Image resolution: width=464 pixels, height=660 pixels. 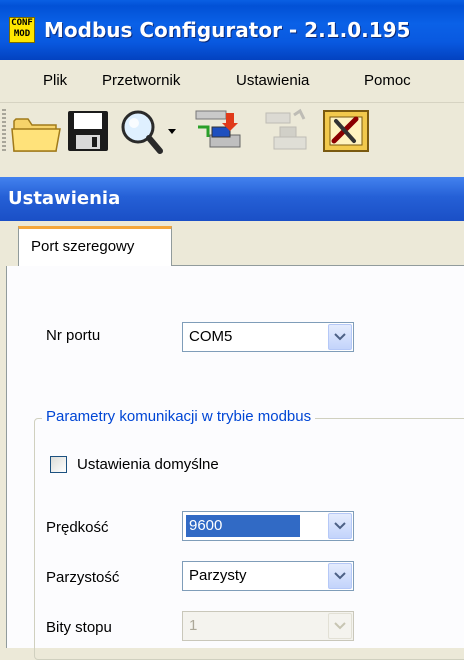 I want to click on port-select-arrow, so click(x=340, y=337).